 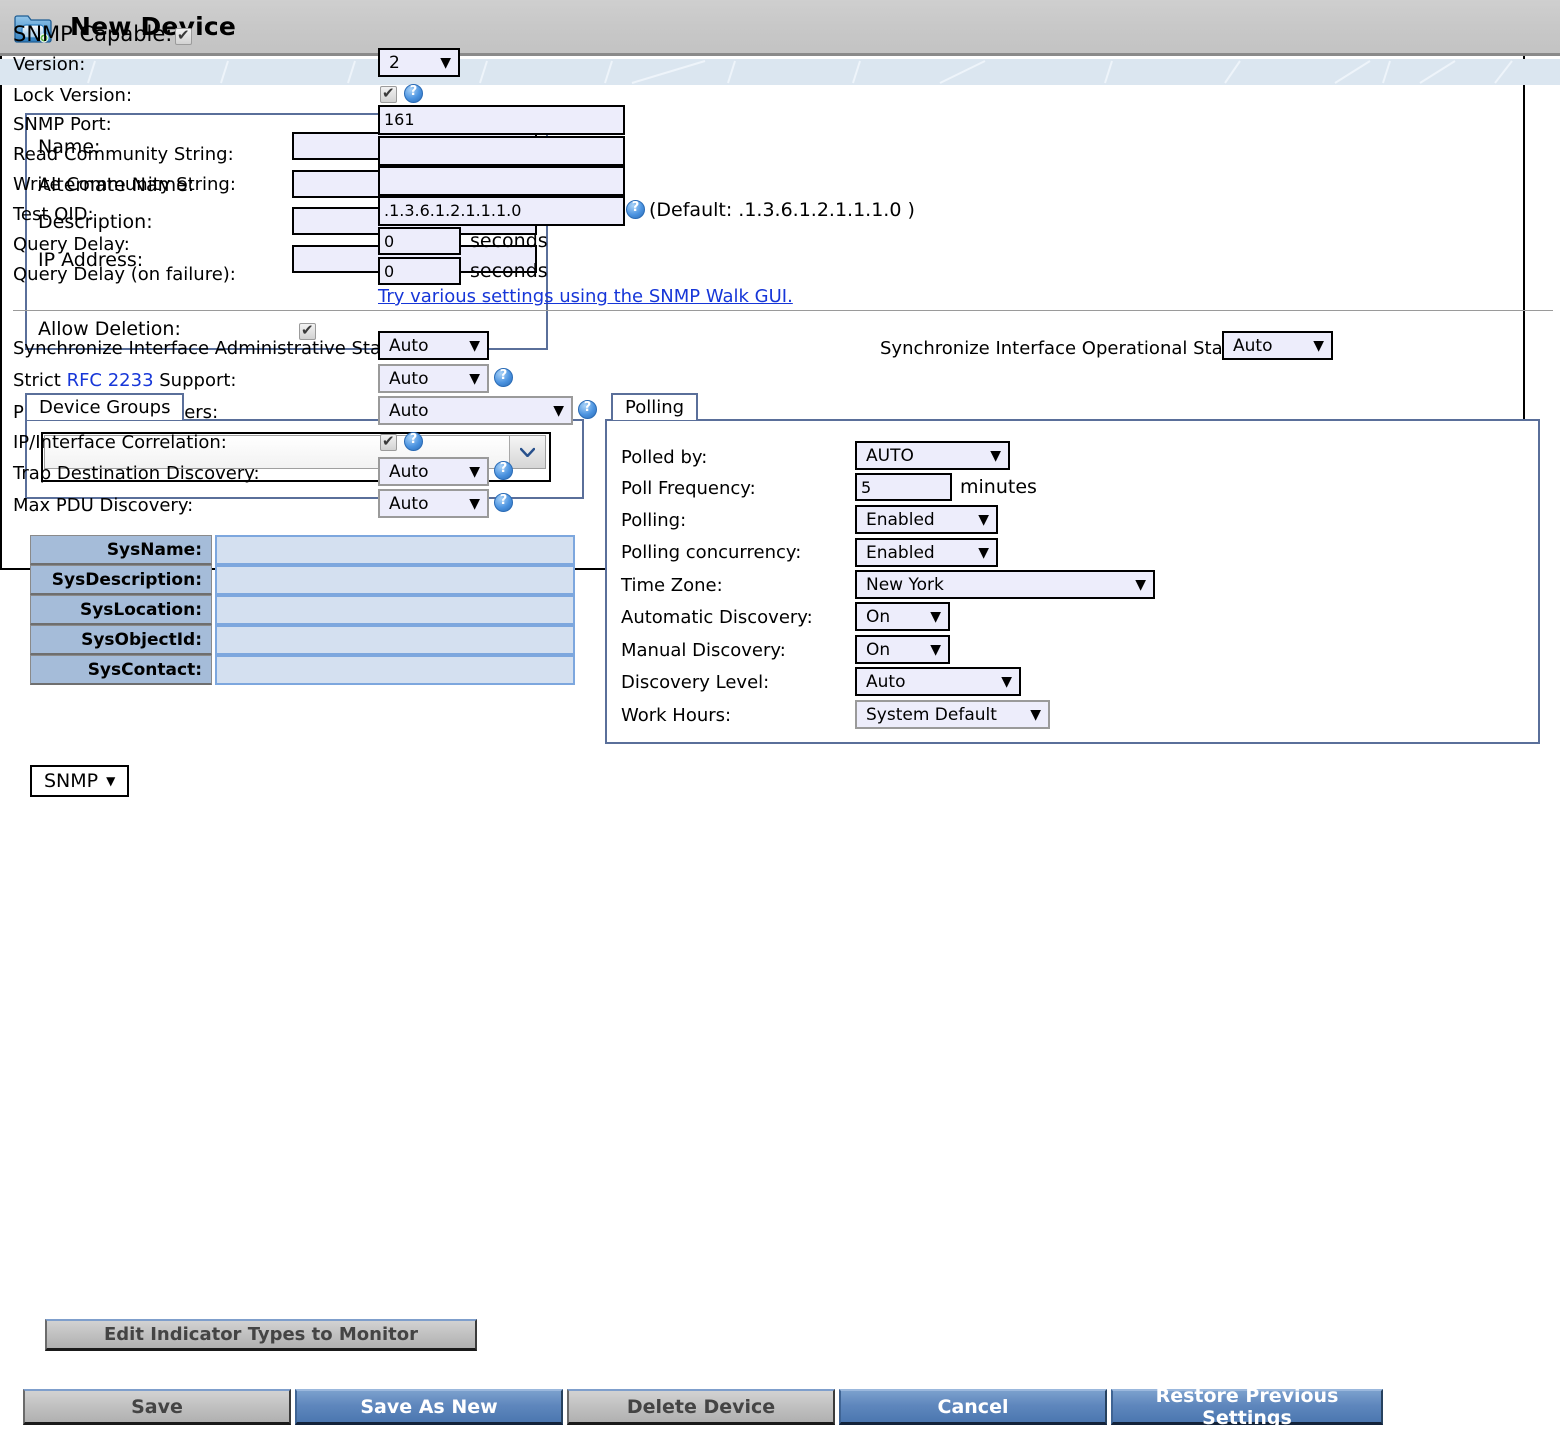 I want to click on query-delay-unit: seconds, so click(x=509, y=241).